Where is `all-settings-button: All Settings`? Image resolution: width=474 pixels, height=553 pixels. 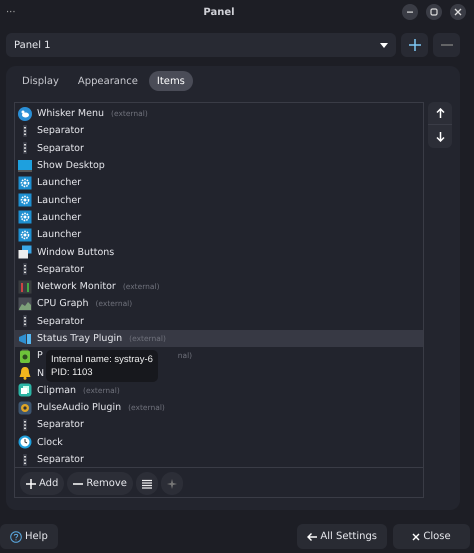 all-settings-button: All Settings is located at coordinates (342, 536).